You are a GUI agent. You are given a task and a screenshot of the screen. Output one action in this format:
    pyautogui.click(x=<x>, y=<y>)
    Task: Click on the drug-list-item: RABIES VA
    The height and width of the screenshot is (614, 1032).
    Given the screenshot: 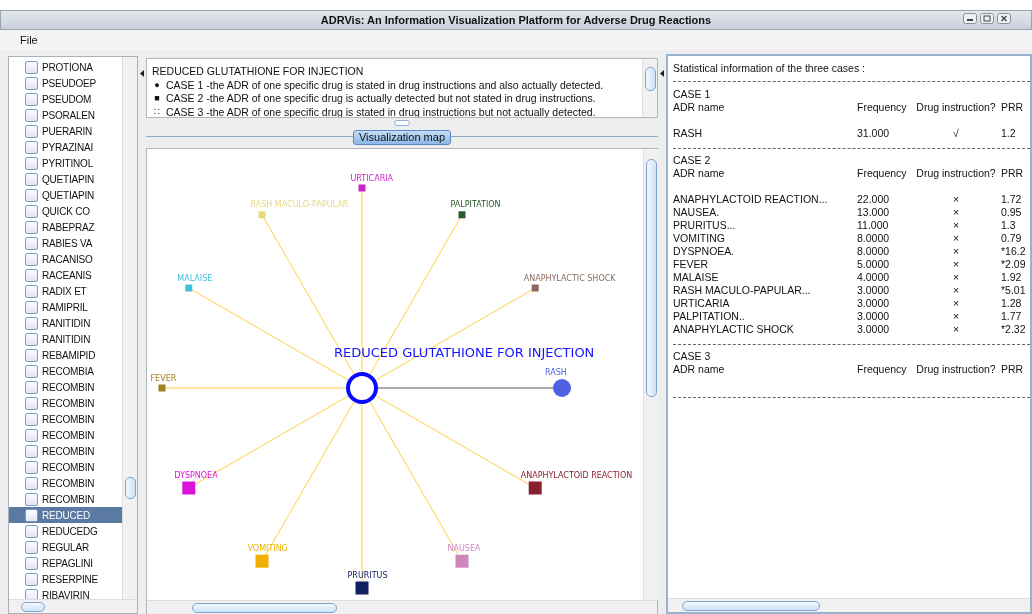 What is the action you would take?
    pyautogui.click(x=65, y=243)
    